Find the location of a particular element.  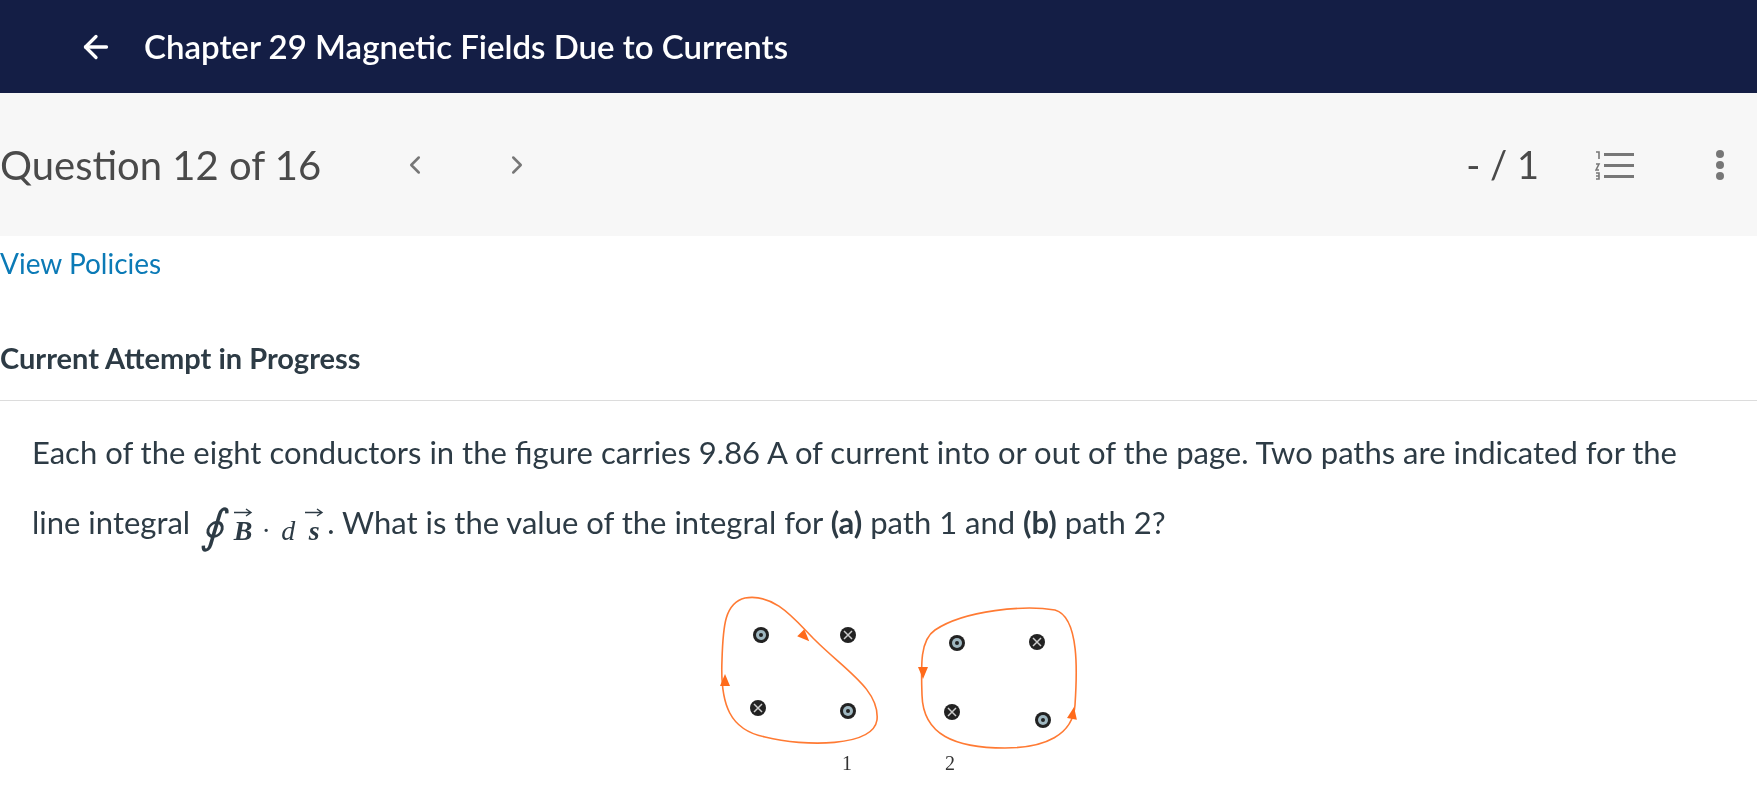

attempt-heading: Current Attempt in Progress is located at coordinates (180, 357).